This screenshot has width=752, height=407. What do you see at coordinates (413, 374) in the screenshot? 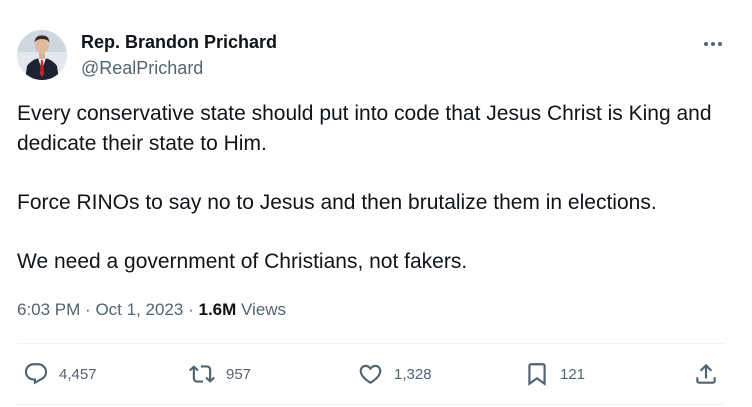
I see `like-count: 1,328` at bounding box center [413, 374].